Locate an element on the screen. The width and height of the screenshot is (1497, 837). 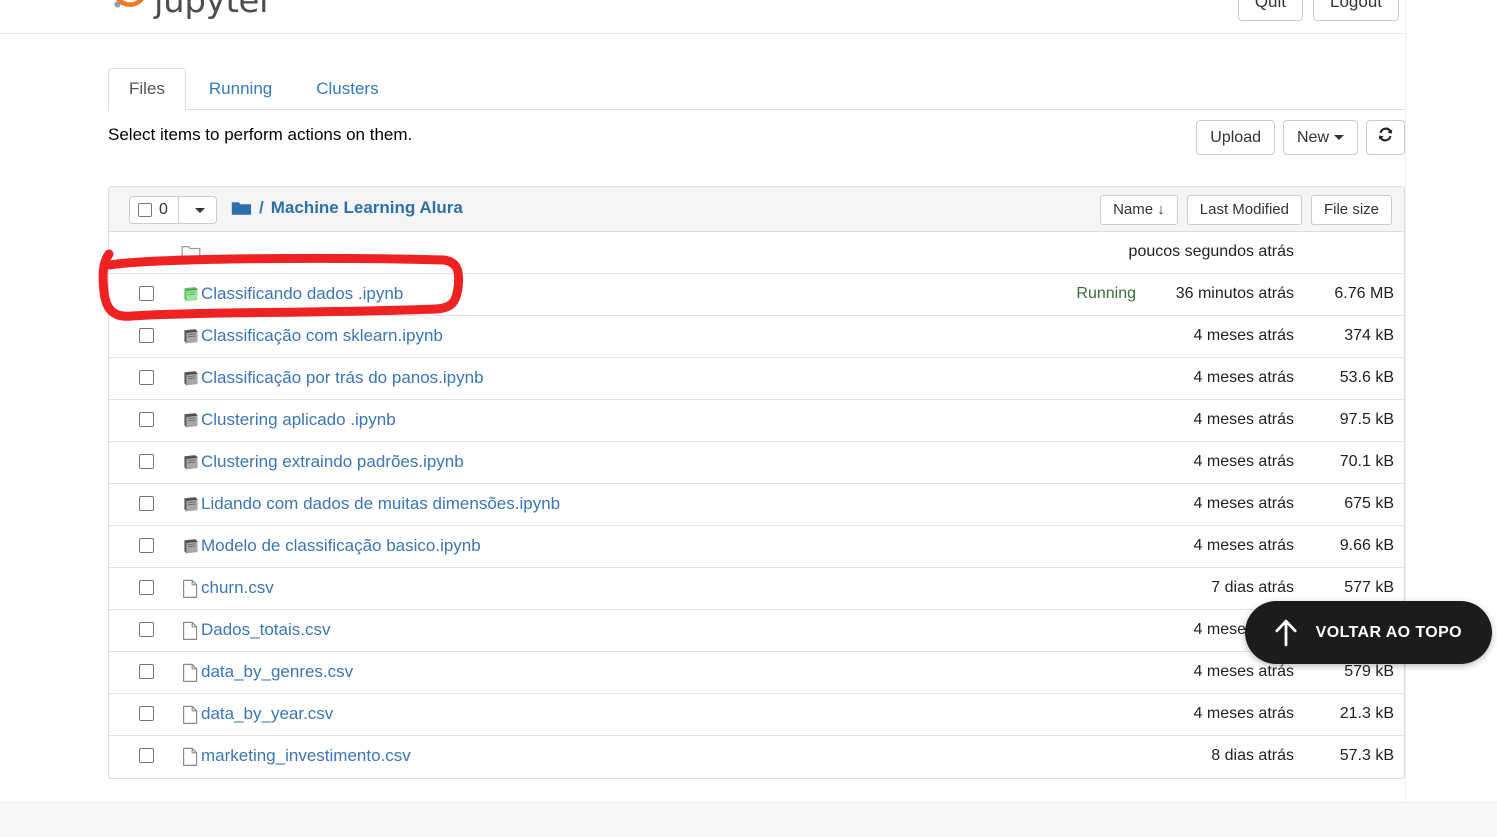
breadcrumb-current-folder: Machine Learning Alura is located at coordinates (367, 208).